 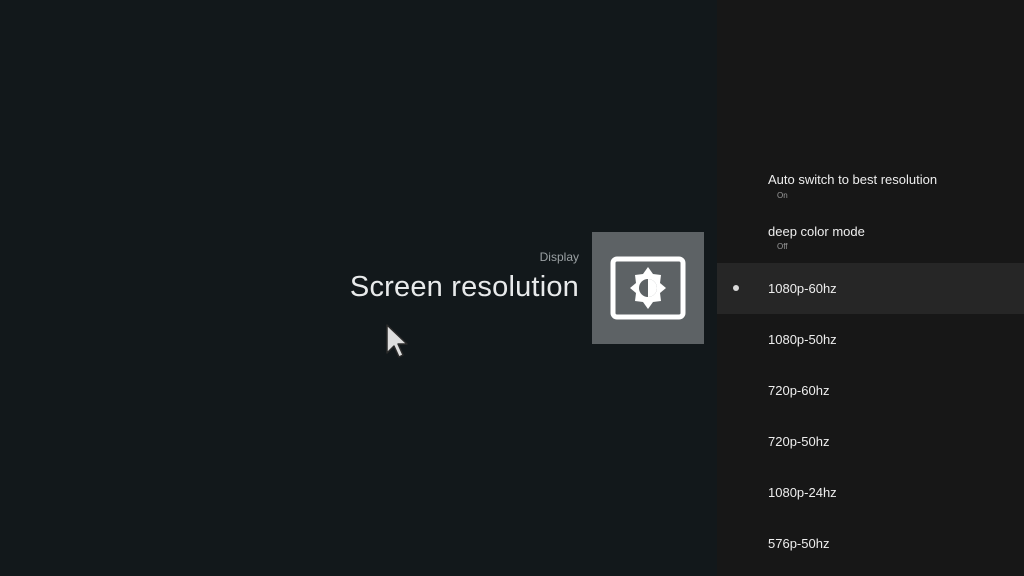 What do you see at coordinates (870, 339) in the screenshot?
I see `resolution-option-1080p-50hz: 1080p-50hz` at bounding box center [870, 339].